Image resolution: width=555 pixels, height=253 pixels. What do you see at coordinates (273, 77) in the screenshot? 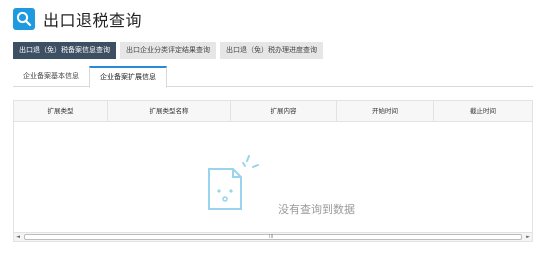
I see `filing-info-subtabs: 企业备案基本信息 企业备案扩展信息` at bounding box center [273, 77].